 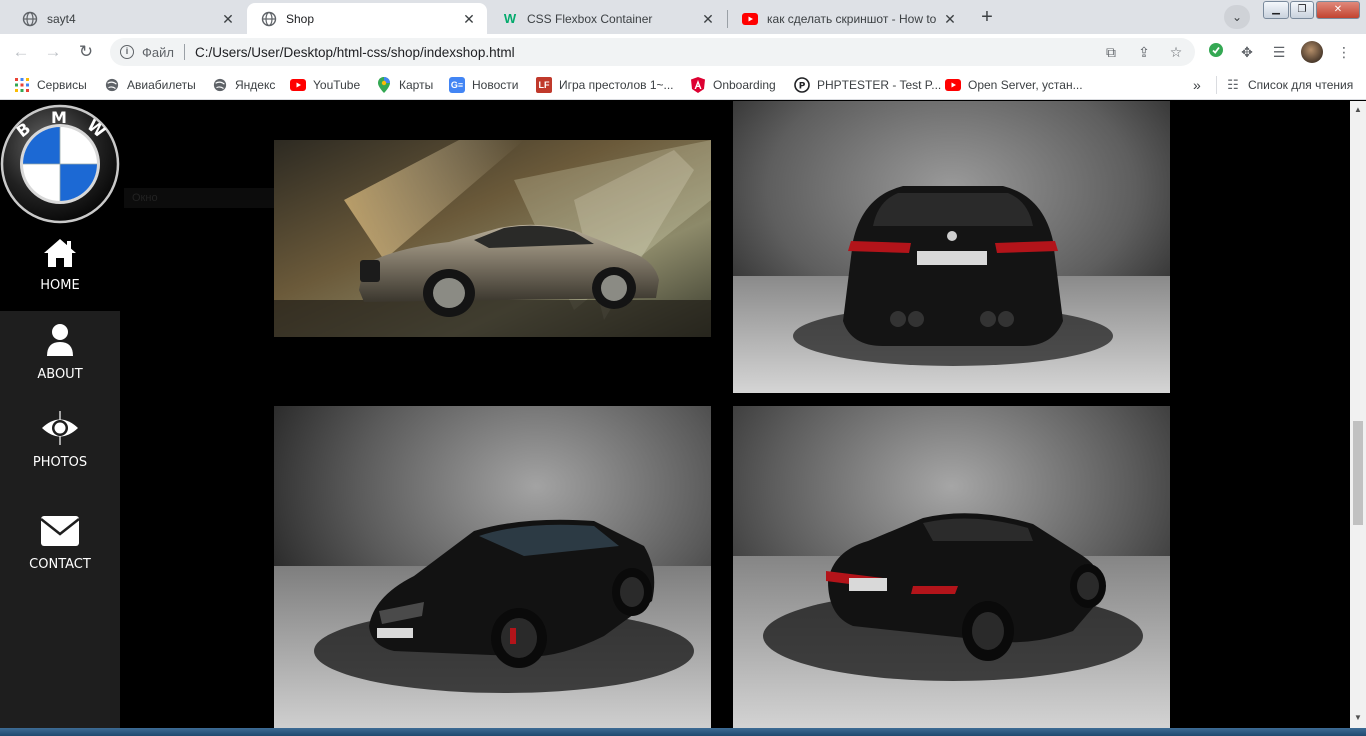 What do you see at coordinates (457, 85) in the screenshot?
I see `google-news-icon: G≡` at bounding box center [457, 85].